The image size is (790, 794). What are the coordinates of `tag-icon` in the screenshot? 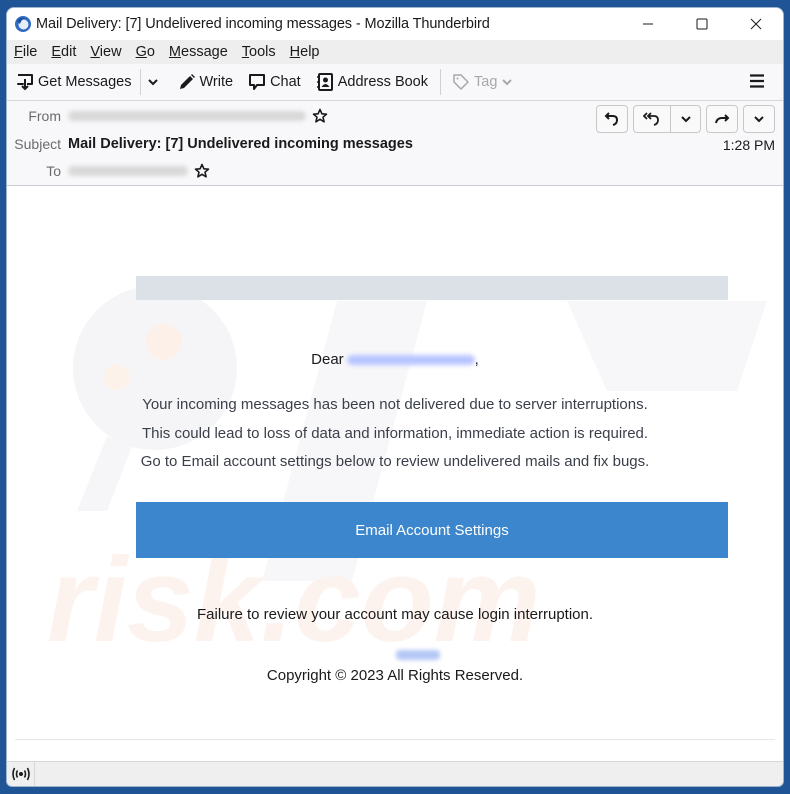 It's located at (461, 82).